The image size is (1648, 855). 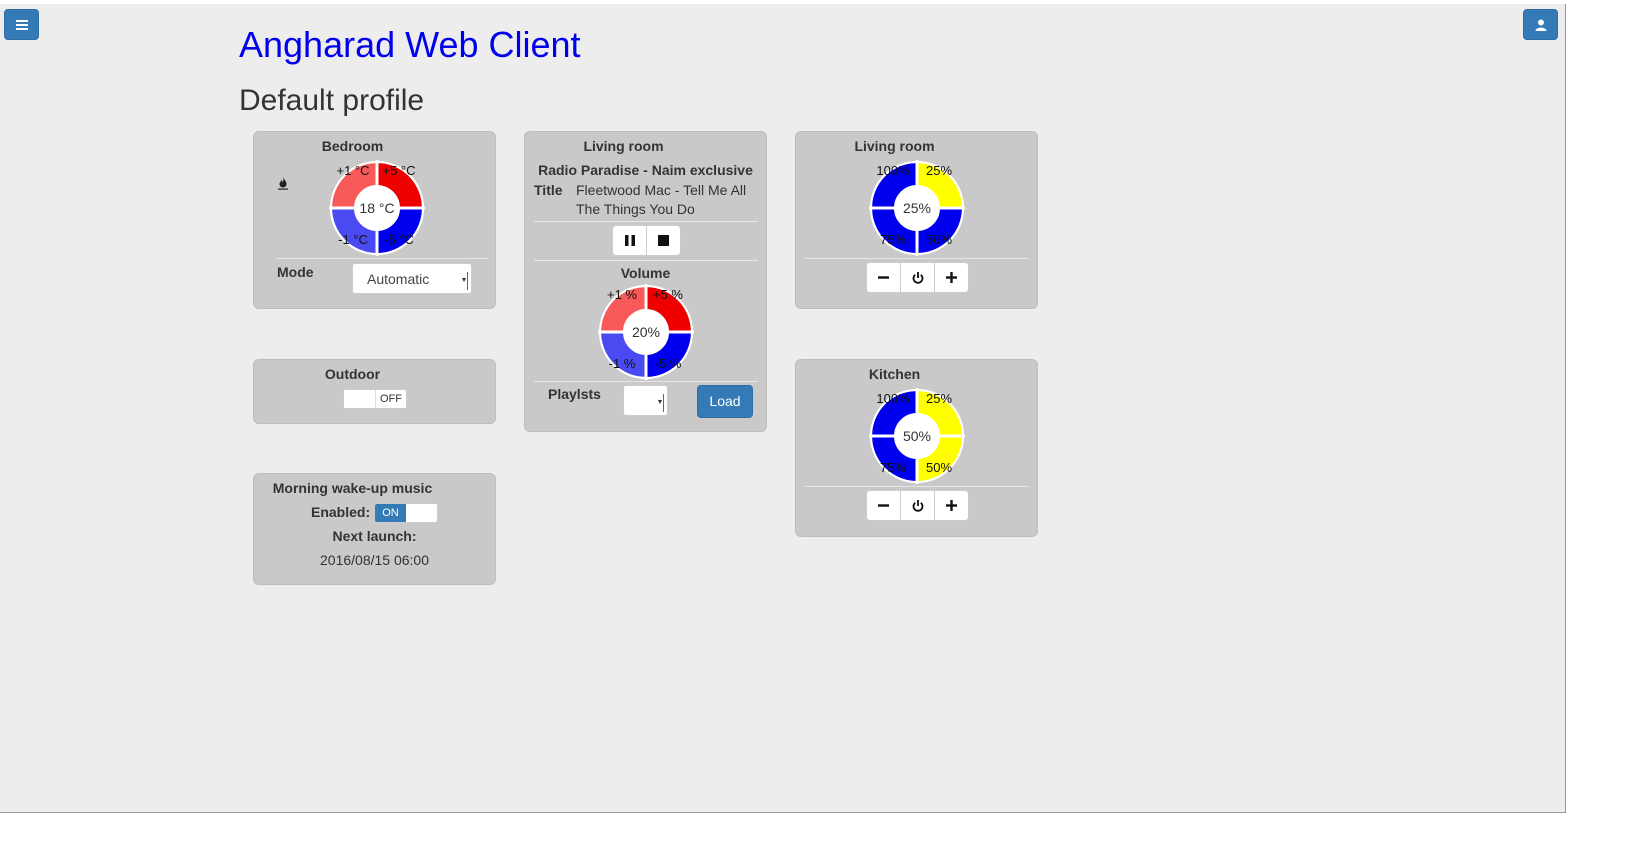 I want to click on dial-graphic: 100% 25% 75% 50% 50%, so click(x=917, y=436).